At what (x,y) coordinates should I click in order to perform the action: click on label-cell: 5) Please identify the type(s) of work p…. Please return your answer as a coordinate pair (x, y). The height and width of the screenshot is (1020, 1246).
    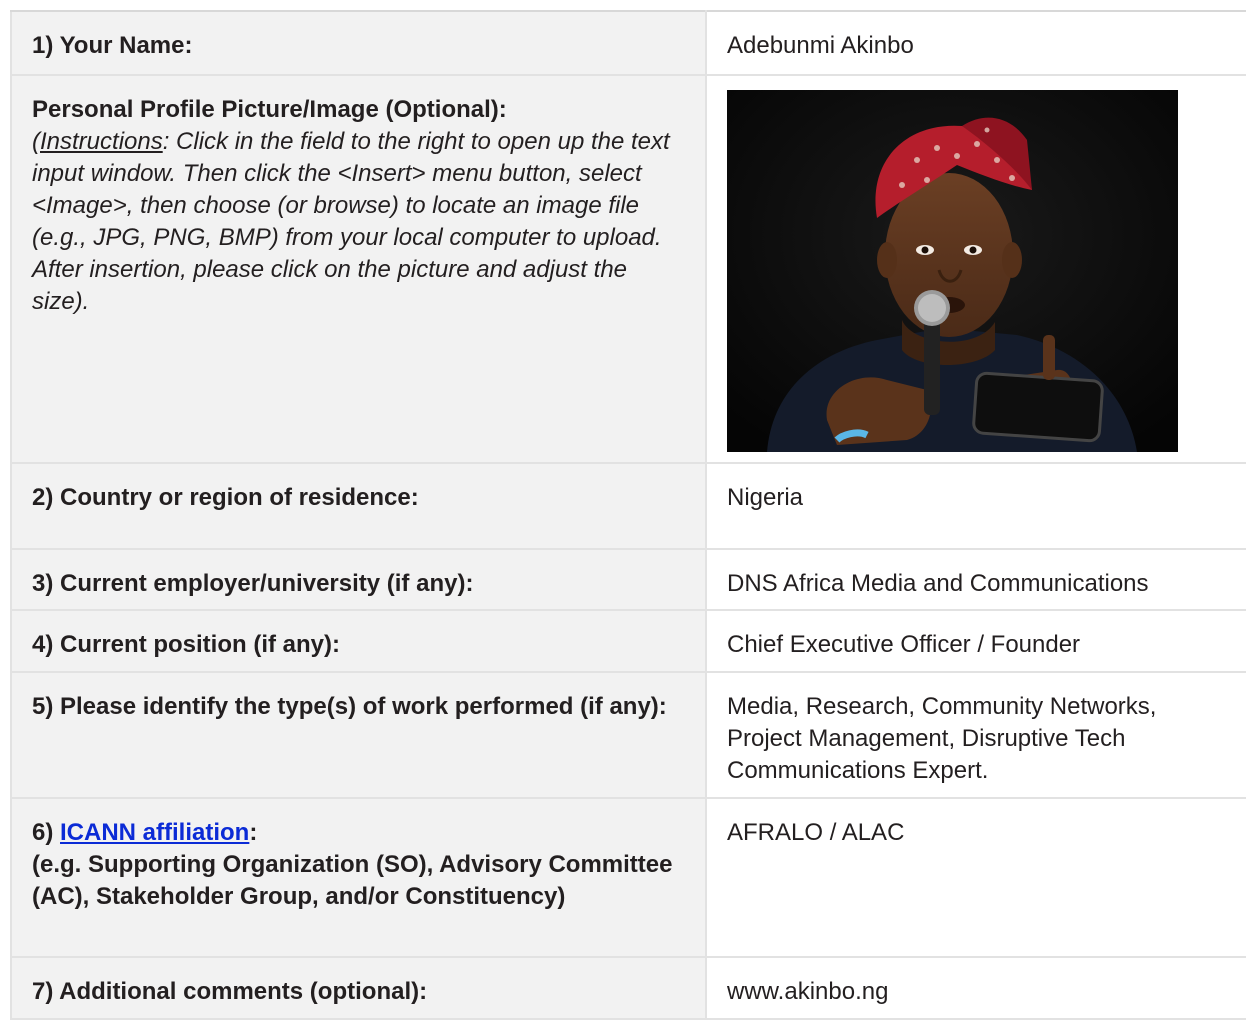
    Looking at the image, I should click on (358, 735).